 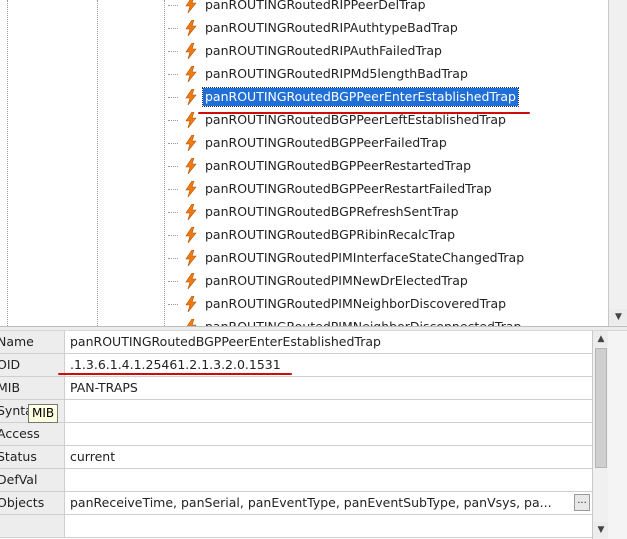 What do you see at coordinates (315, 6) in the screenshot?
I see `tree-item-label: panROUTINGRoutedRIPPeerDelTrap` at bounding box center [315, 6].